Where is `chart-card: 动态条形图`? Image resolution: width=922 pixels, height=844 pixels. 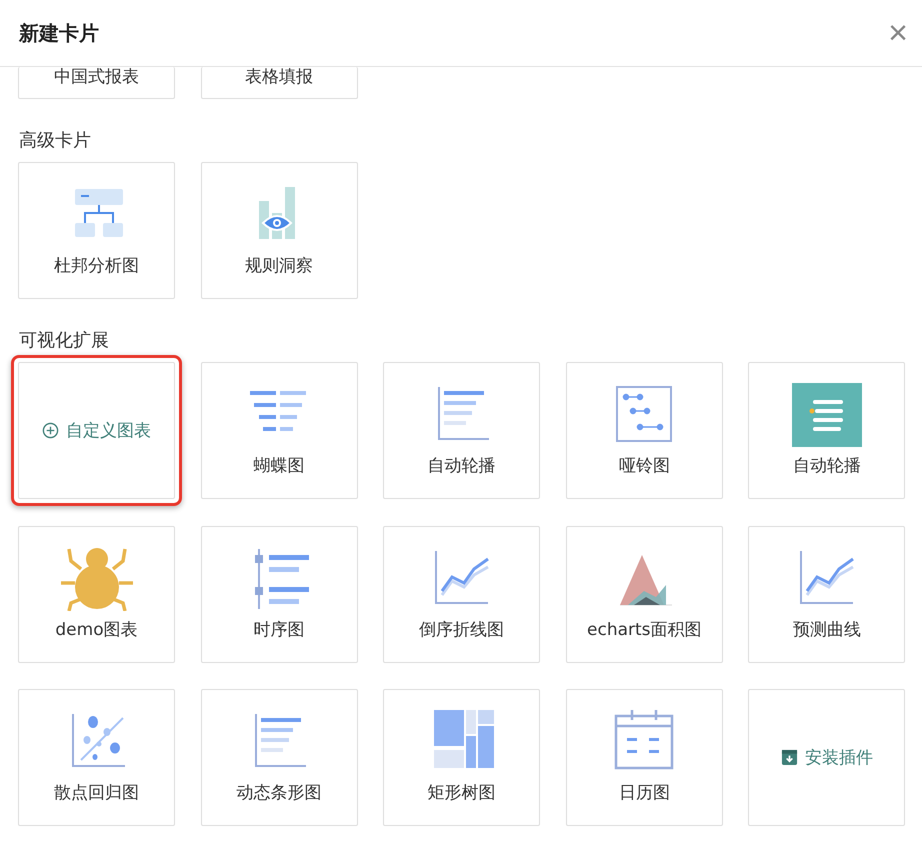
chart-card: 动态条形图 is located at coordinates (279, 757).